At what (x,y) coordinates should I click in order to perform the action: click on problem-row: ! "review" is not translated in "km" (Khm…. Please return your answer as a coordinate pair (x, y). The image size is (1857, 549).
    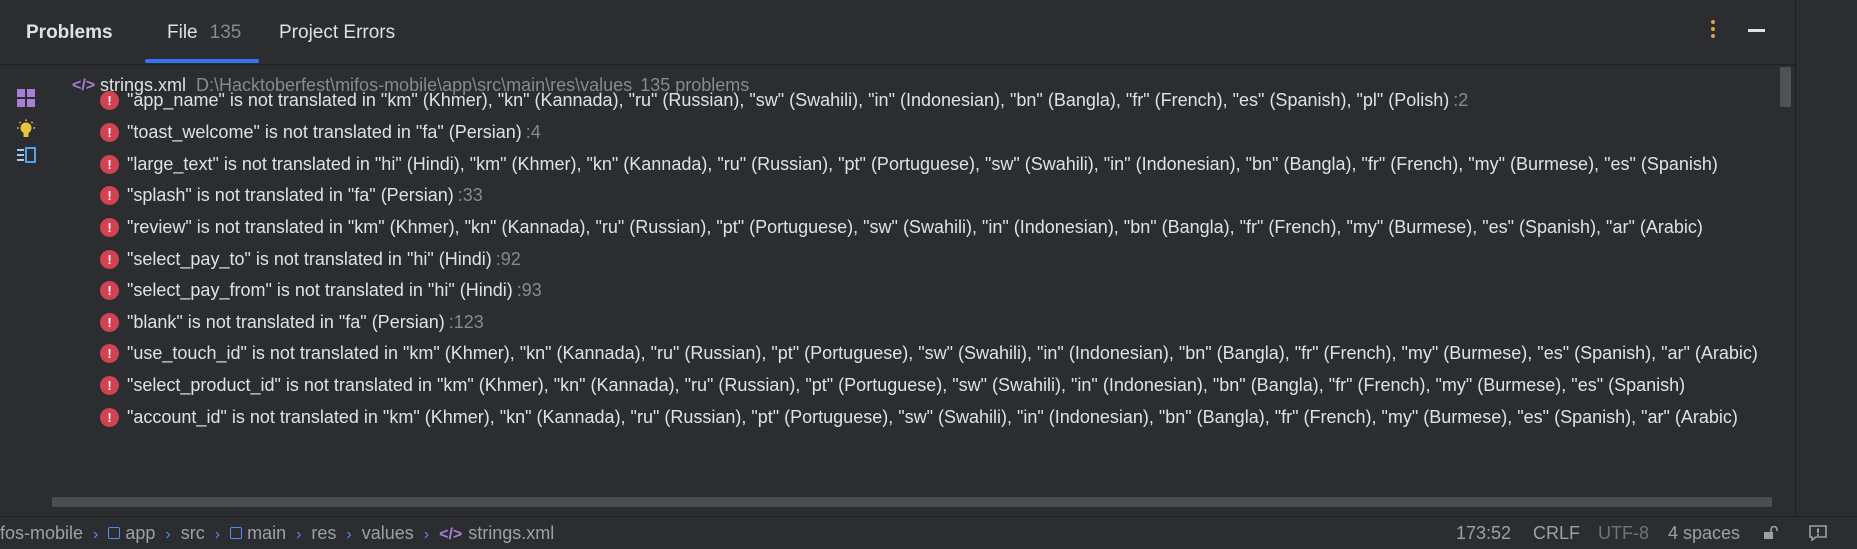
    Looking at the image, I should click on (903, 230).